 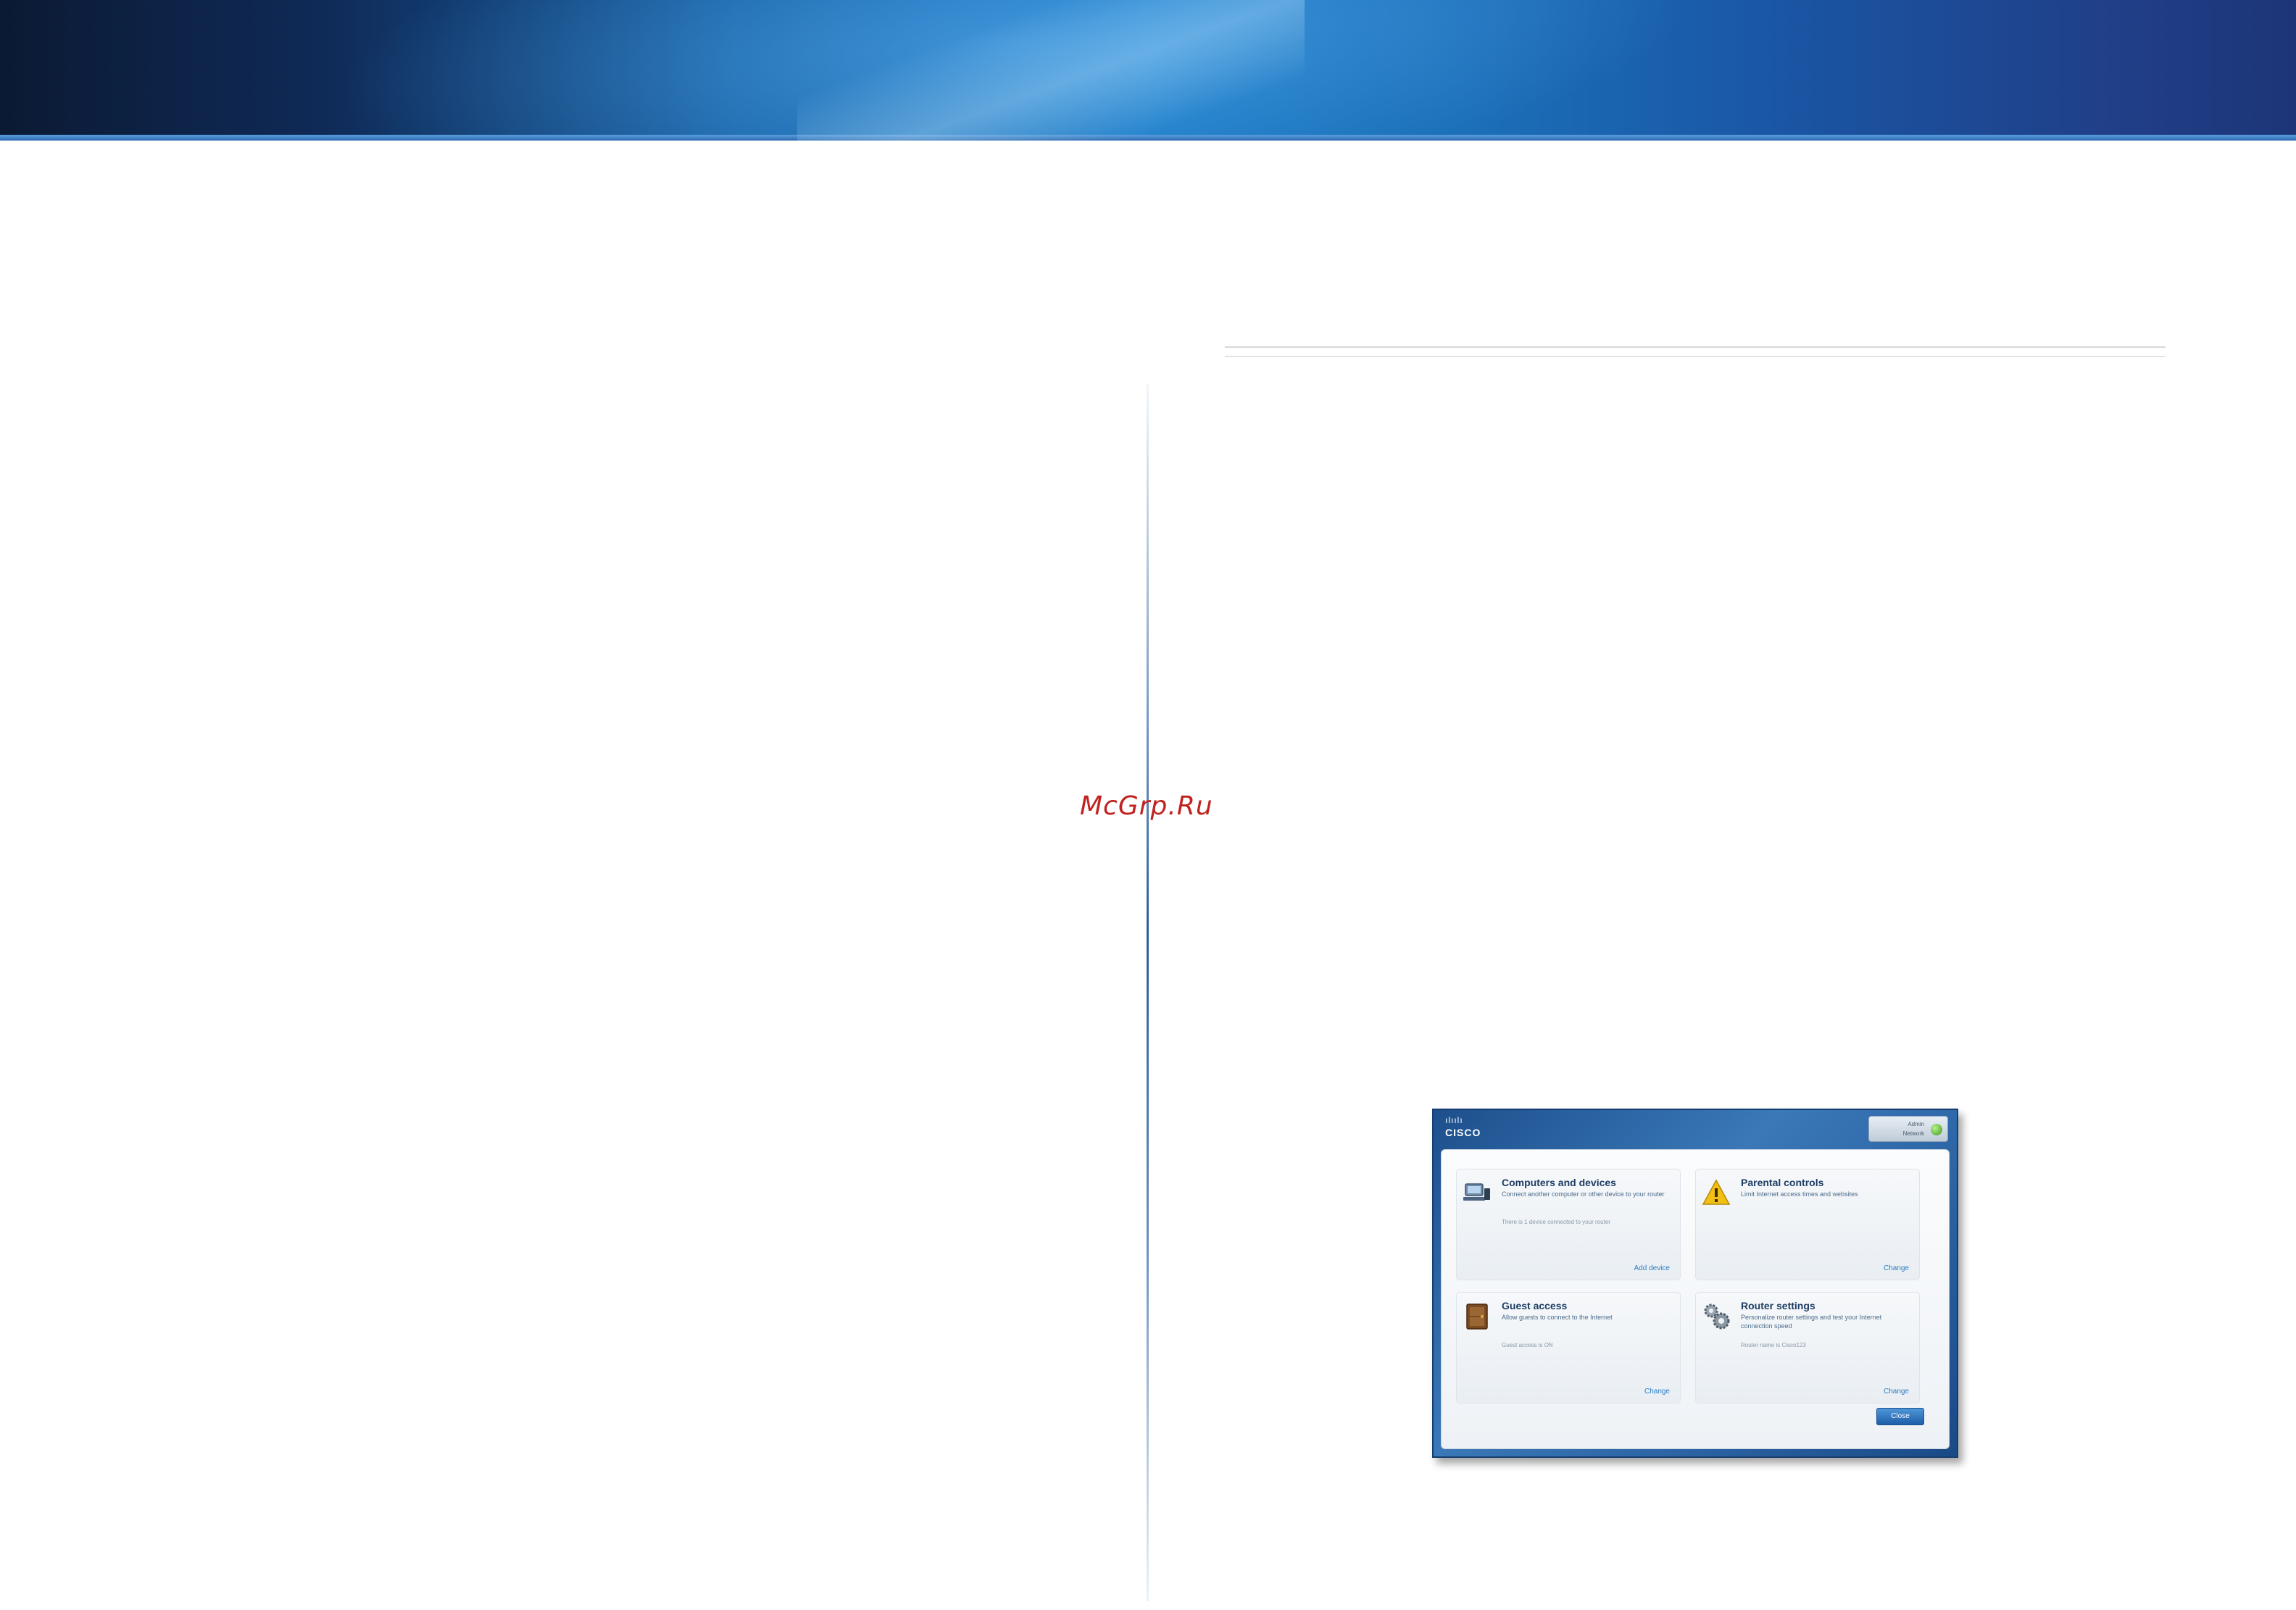 I want to click on user-status-box: Admin Network, so click(x=1908, y=1129).